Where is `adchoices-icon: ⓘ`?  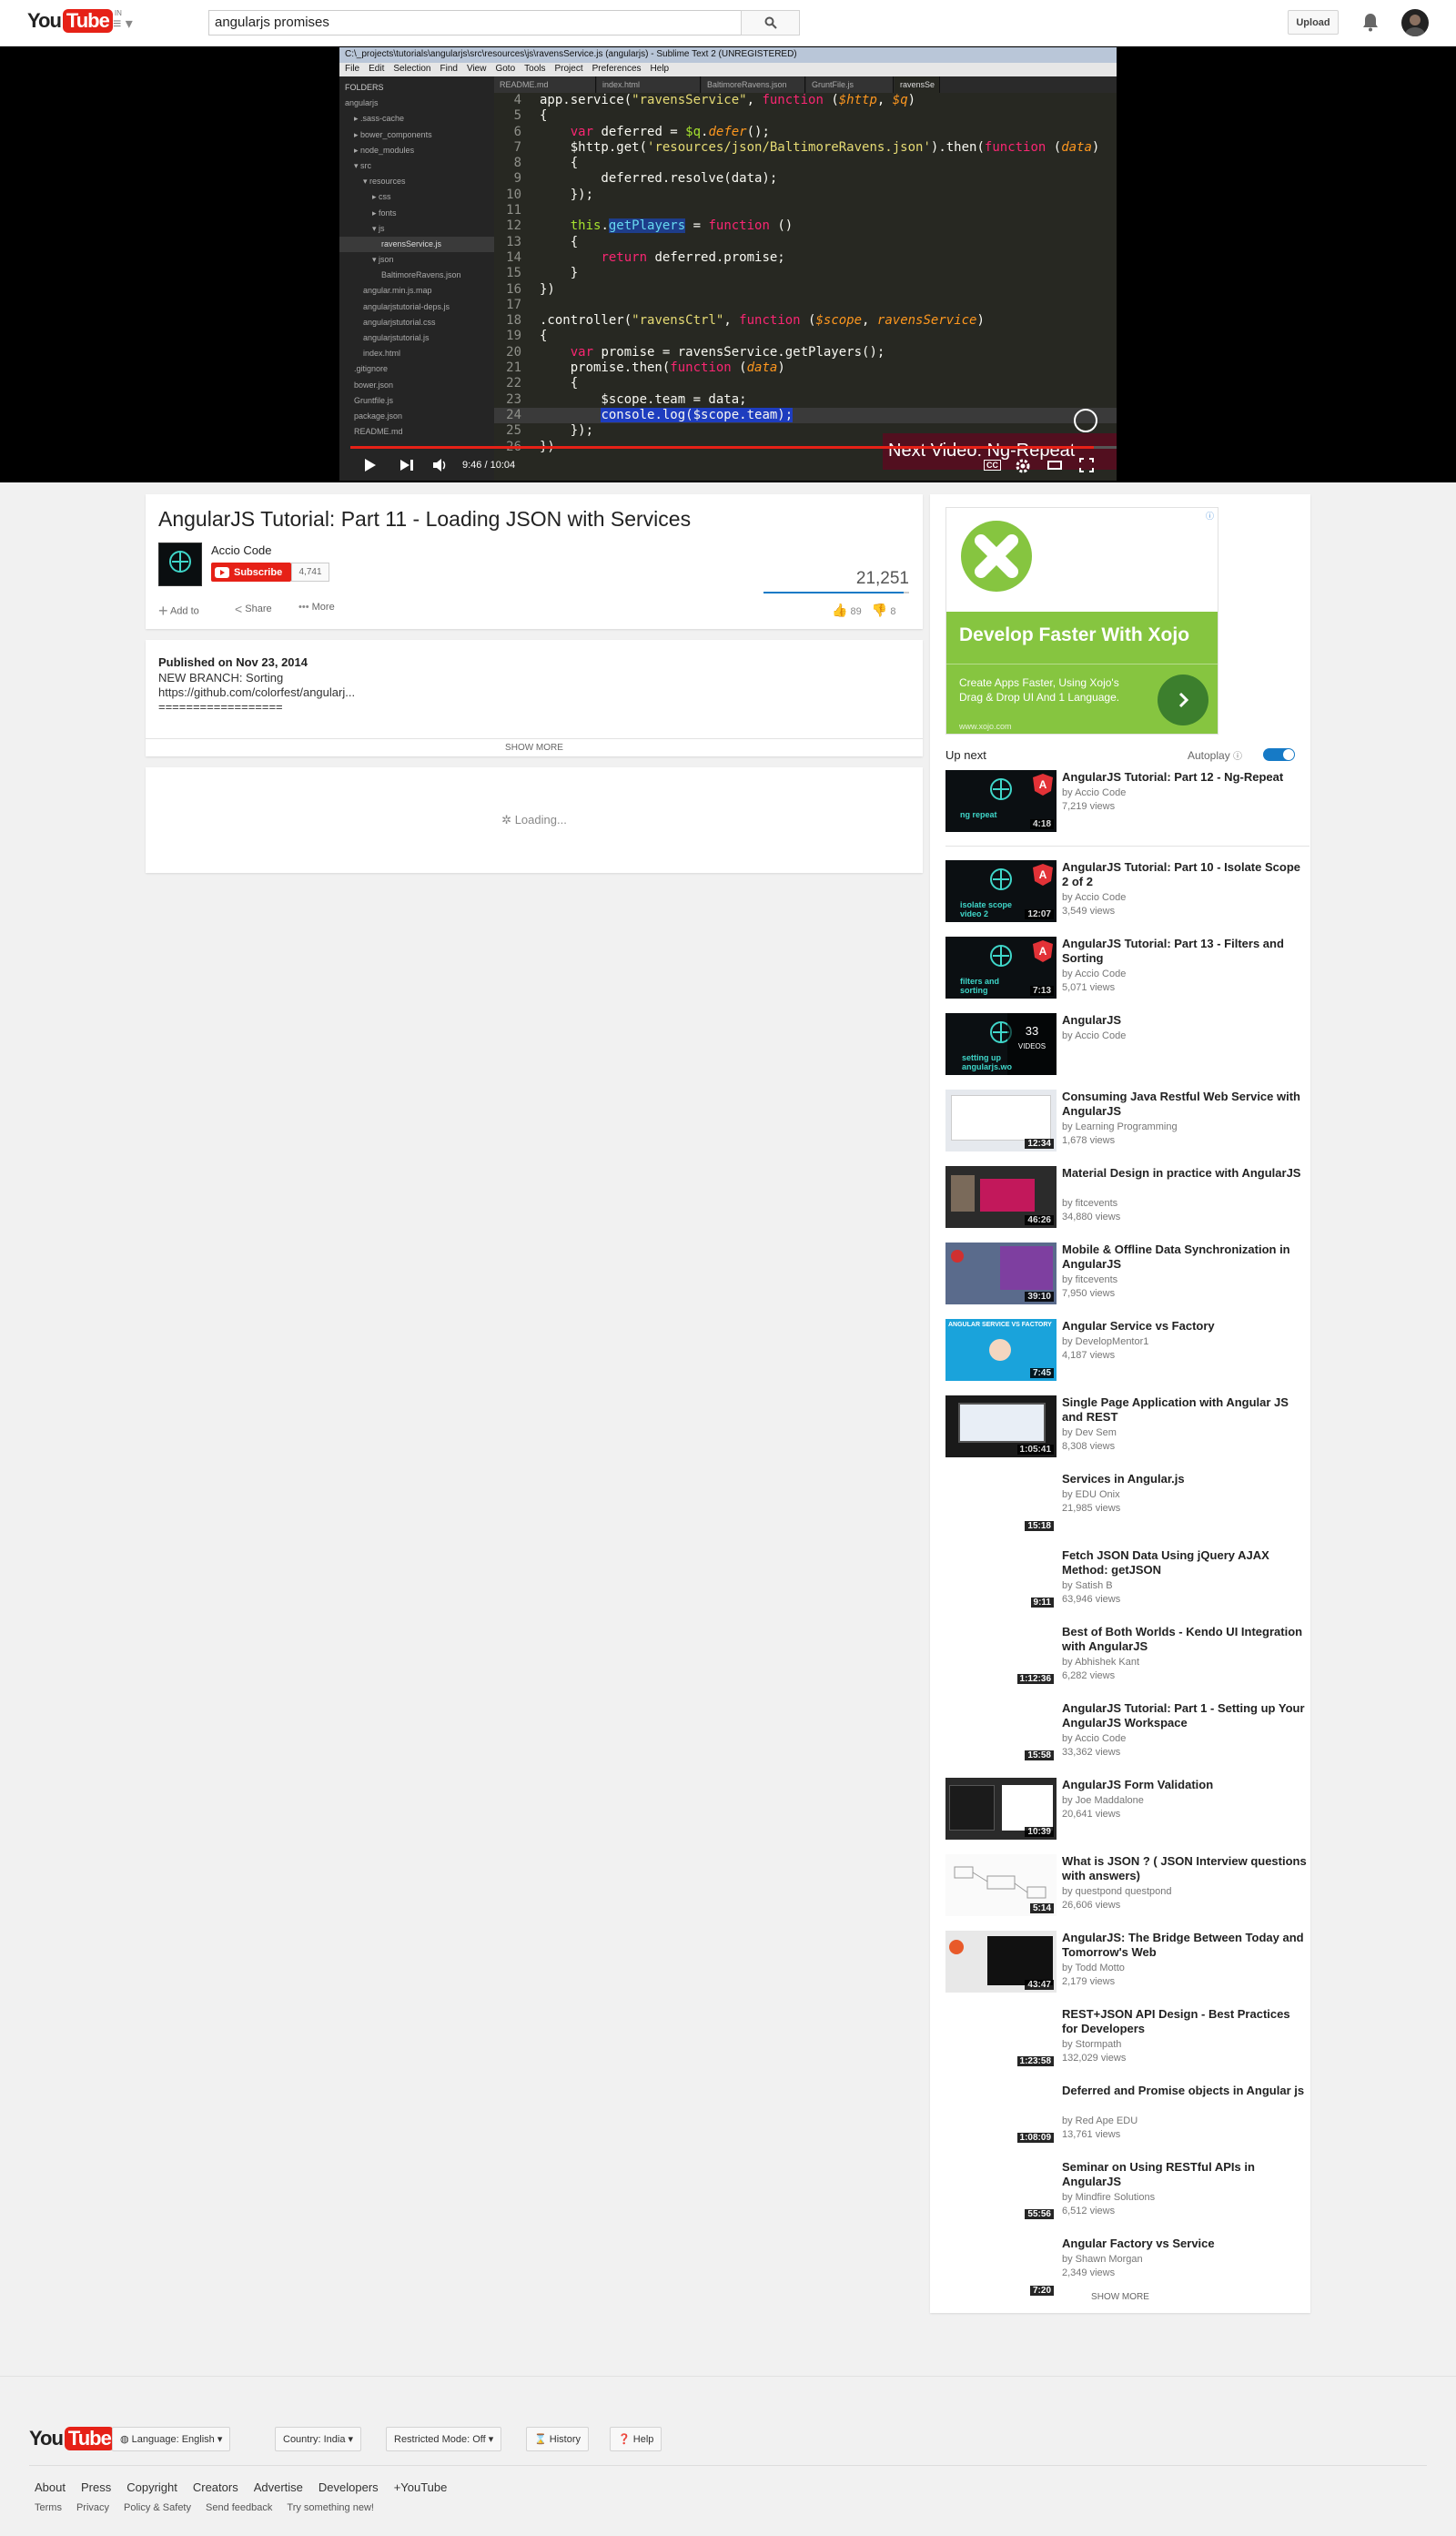 adchoices-icon: ⓘ is located at coordinates (1210, 516).